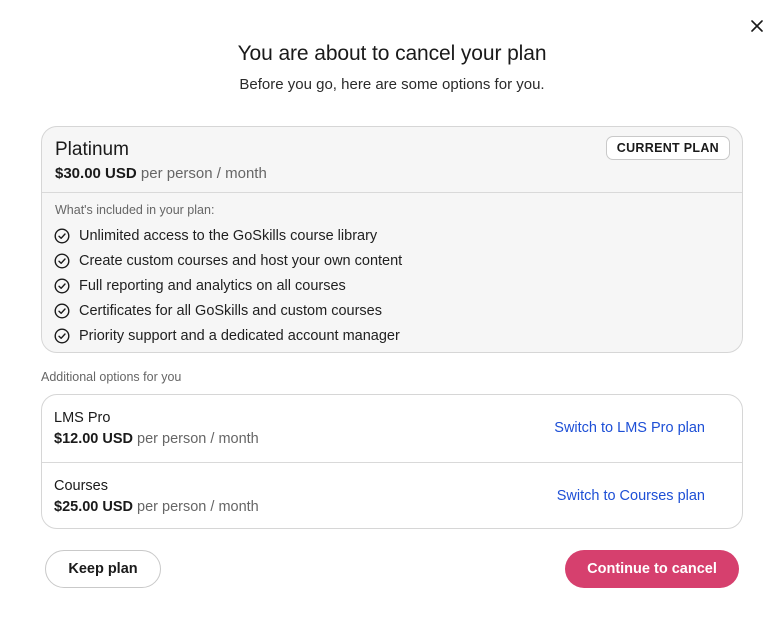  Describe the element at coordinates (135, 210) in the screenshot. I see `included-label: What's included in your plan:` at that location.